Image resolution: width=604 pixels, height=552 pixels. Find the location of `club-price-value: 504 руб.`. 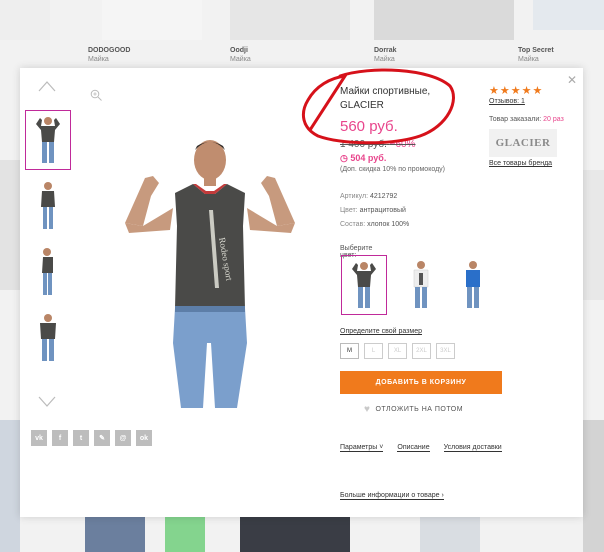

club-price-value: 504 руб. is located at coordinates (368, 158).